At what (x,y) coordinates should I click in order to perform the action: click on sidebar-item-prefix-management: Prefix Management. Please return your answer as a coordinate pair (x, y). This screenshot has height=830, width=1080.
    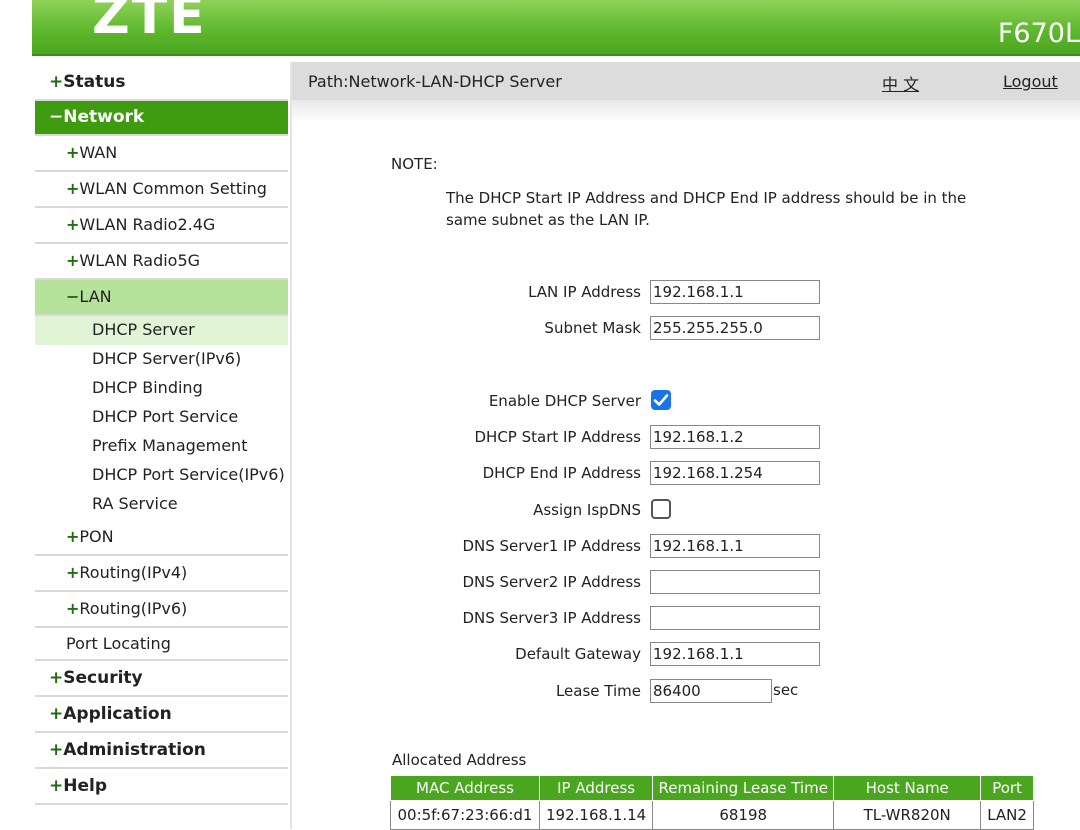
    Looking at the image, I should click on (161, 446).